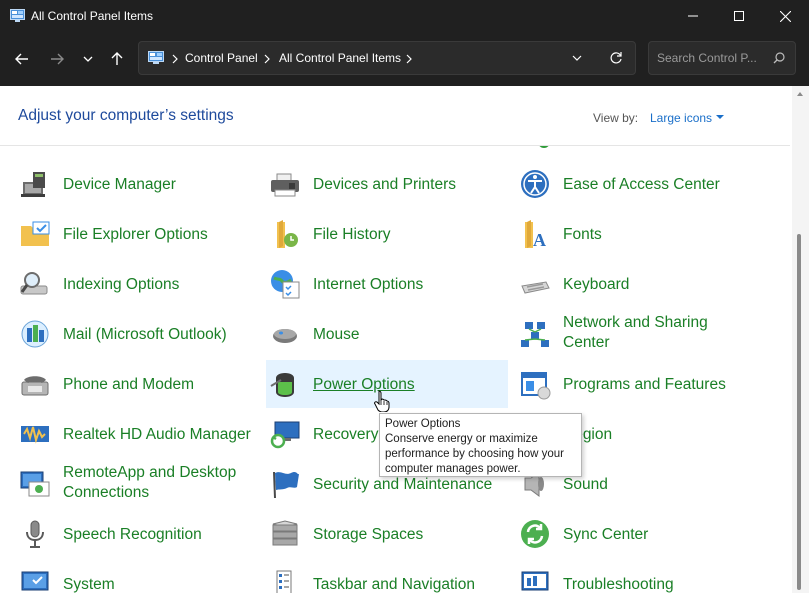 The image size is (809, 593). Describe the element at coordinates (535, 581) in the screenshot. I see `troubleshooting-icon` at that location.